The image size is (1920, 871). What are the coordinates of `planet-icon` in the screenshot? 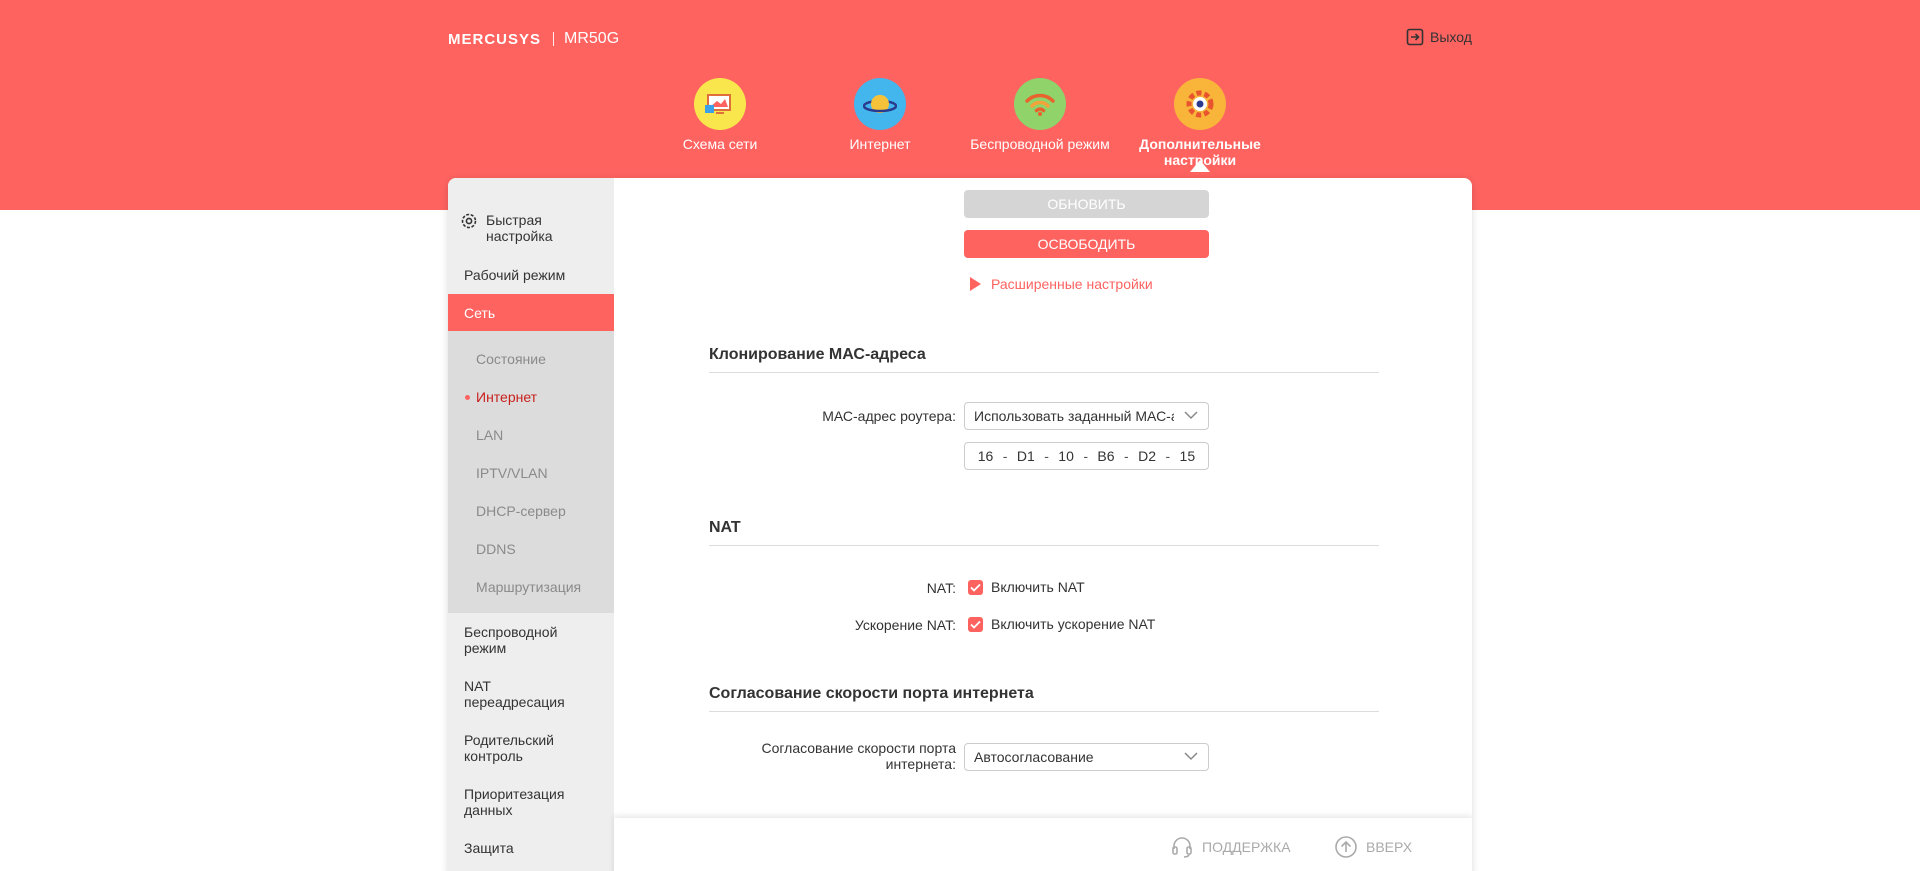 It's located at (880, 104).